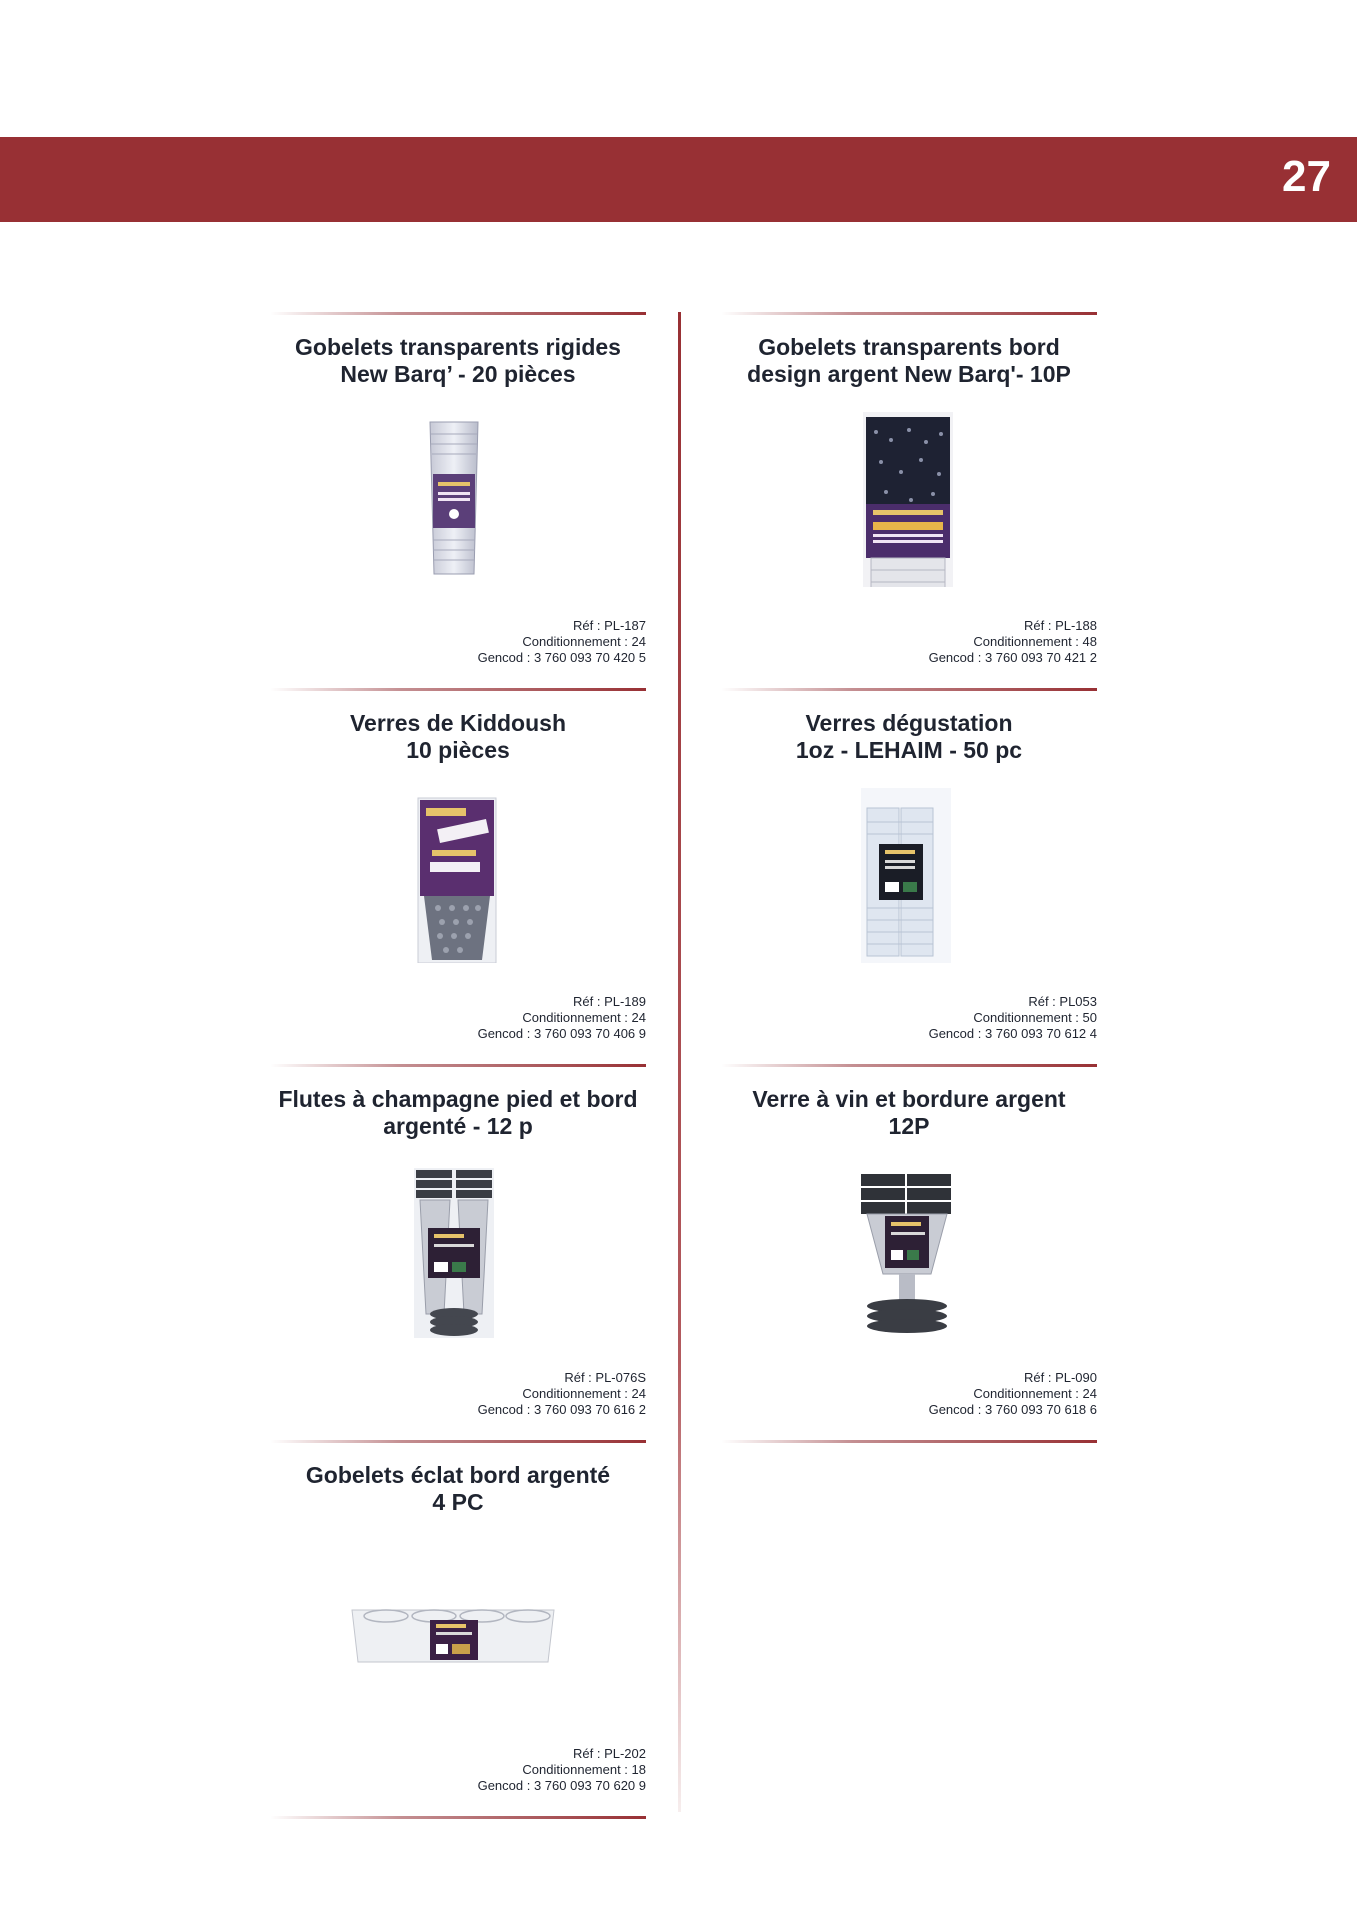 Image resolution: width=1357 pixels, height=1920 pixels. I want to click on clear-cup-stack-image, so click(454, 498).